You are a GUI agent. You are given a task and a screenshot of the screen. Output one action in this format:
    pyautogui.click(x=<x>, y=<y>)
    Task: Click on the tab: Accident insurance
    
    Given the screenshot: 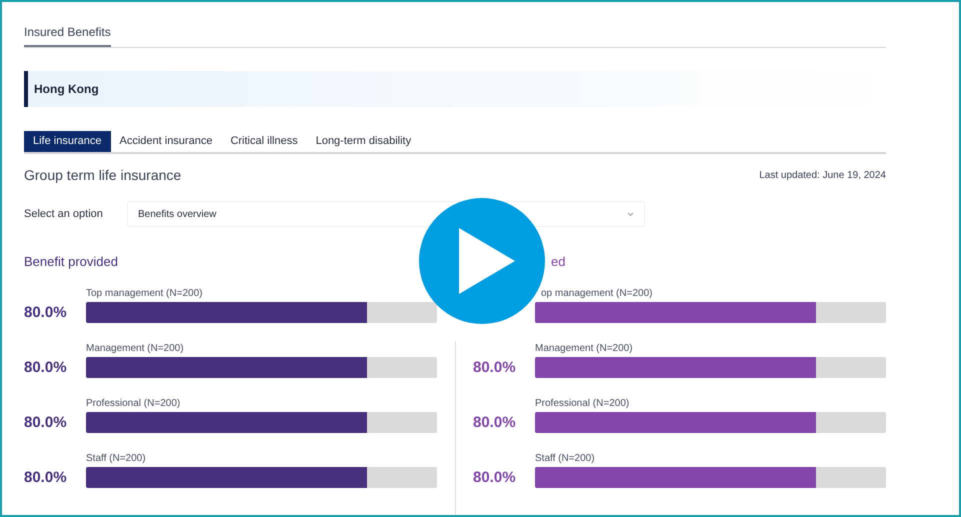 What is the action you would take?
    pyautogui.click(x=166, y=141)
    